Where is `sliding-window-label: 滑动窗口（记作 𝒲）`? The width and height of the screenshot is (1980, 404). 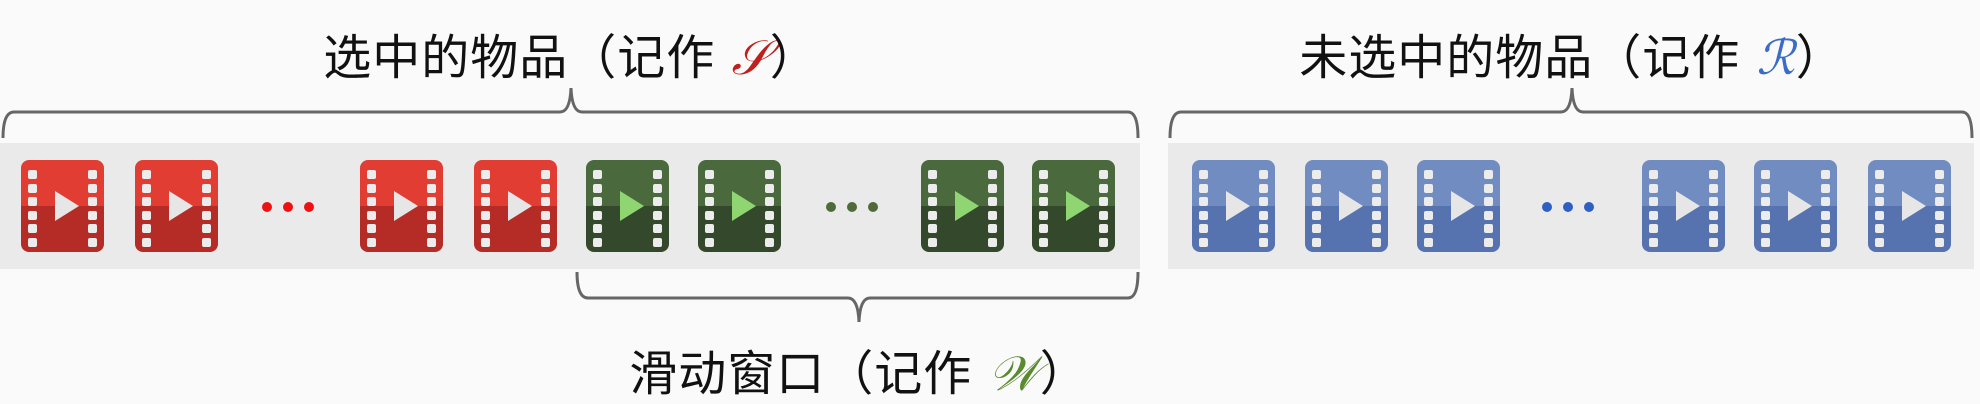 sliding-window-label: 滑动窗口（记作 𝒲） is located at coordinates (859, 369).